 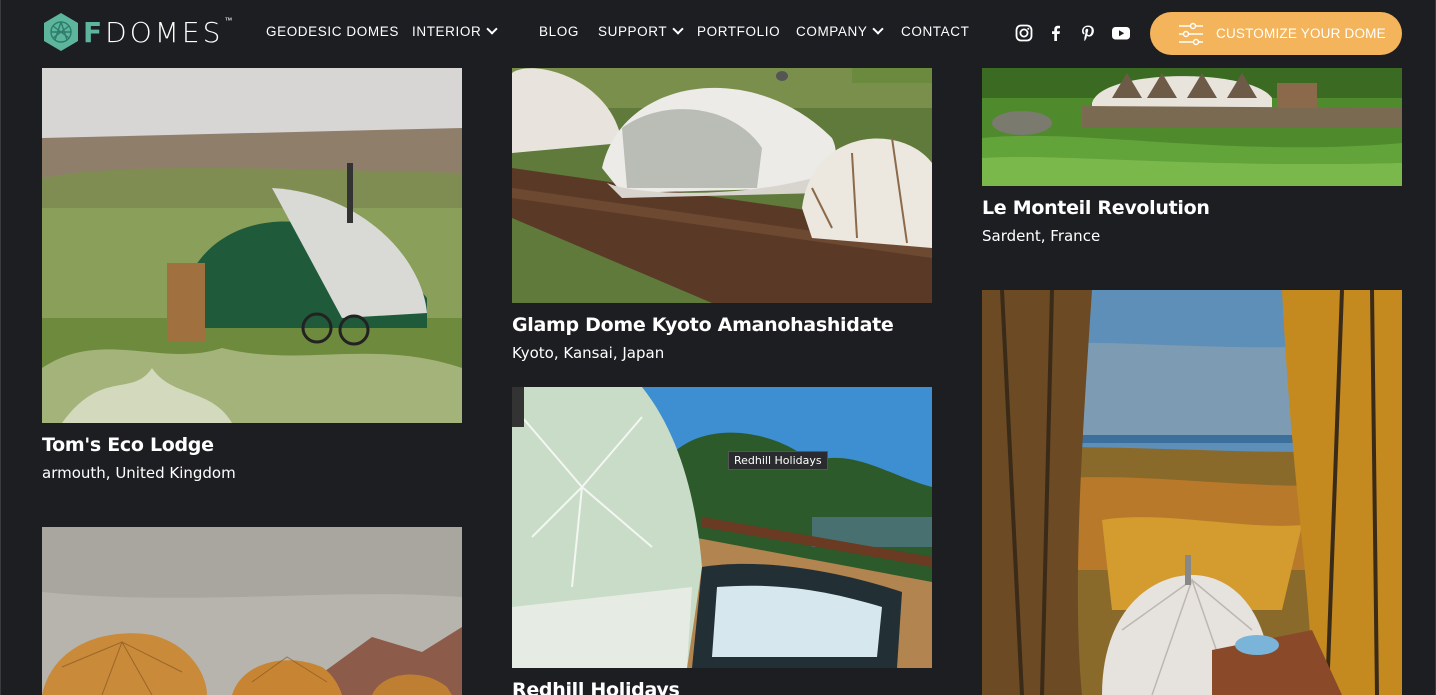 What do you see at coordinates (588, 353) in the screenshot?
I see `card-location: Kyoto, Kansai, Japan` at bounding box center [588, 353].